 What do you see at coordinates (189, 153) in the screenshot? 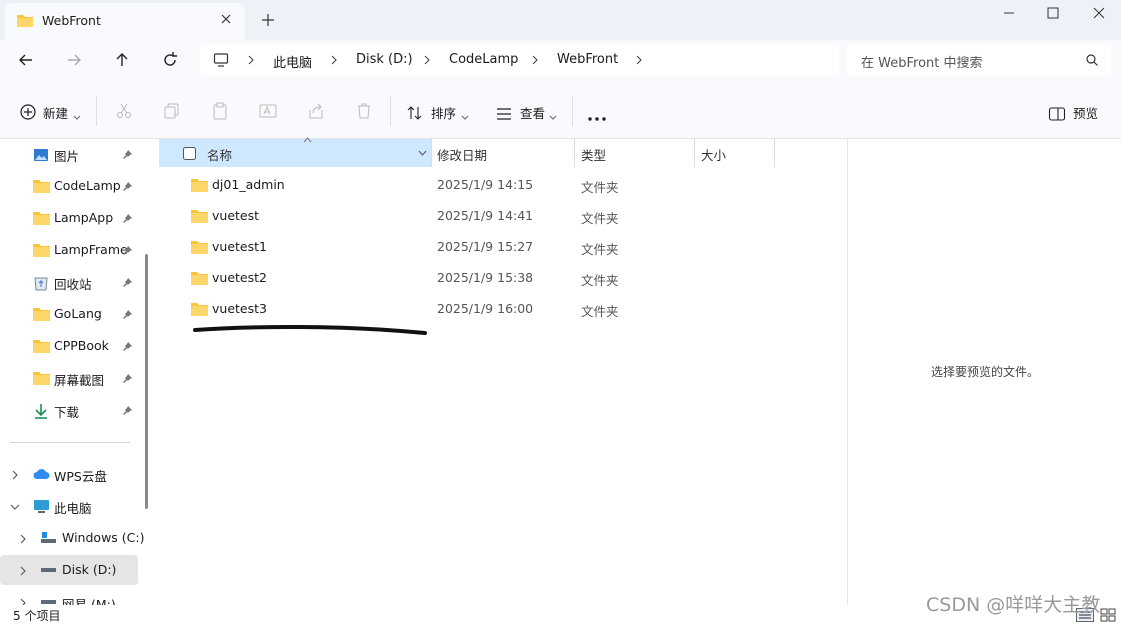
I see `select-all-checkbox` at bounding box center [189, 153].